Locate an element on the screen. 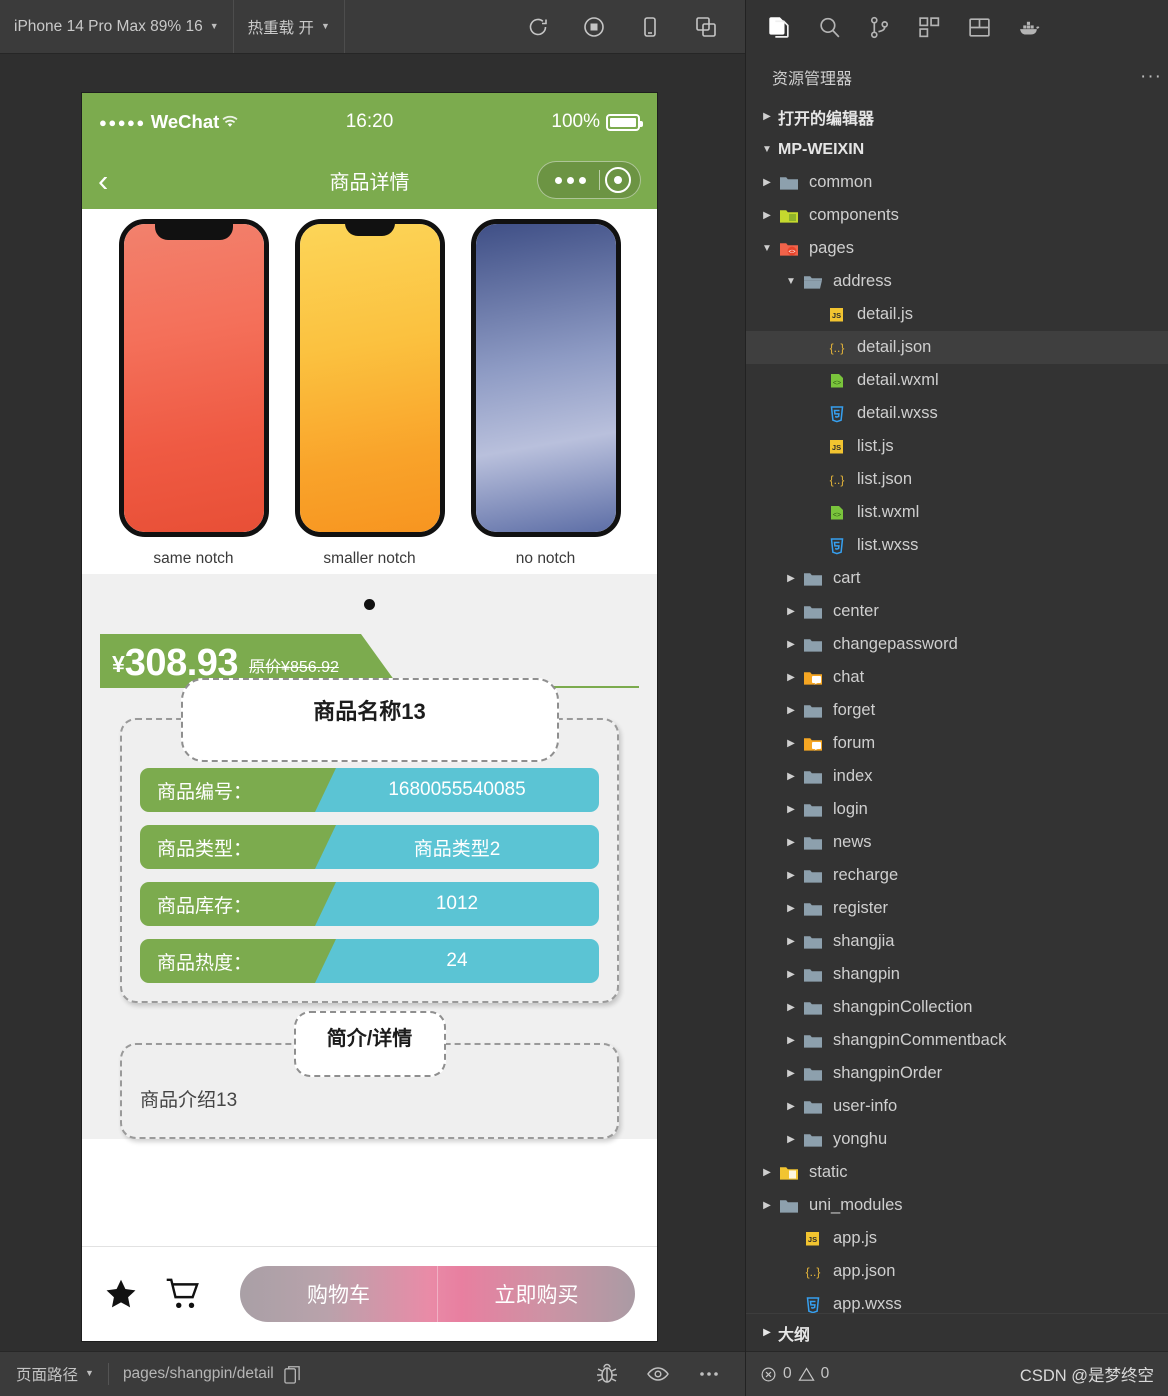 This screenshot has width=1168, height=1396. tree-item-static: ▶ static is located at coordinates (957, 1172).